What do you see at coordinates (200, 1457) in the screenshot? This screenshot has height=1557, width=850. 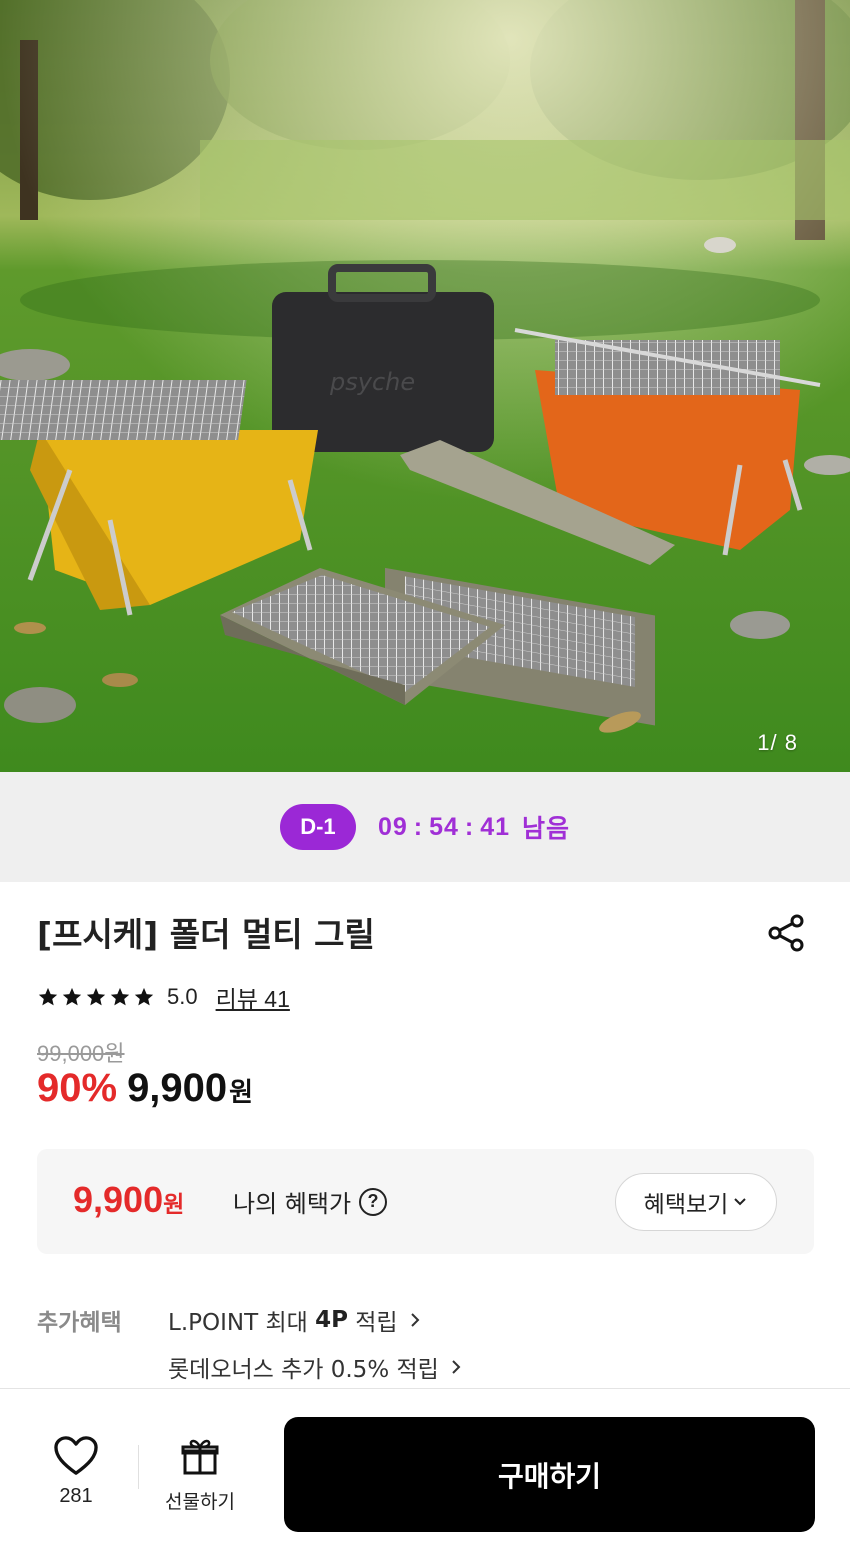 I see `gift-icon` at bounding box center [200, 1457].